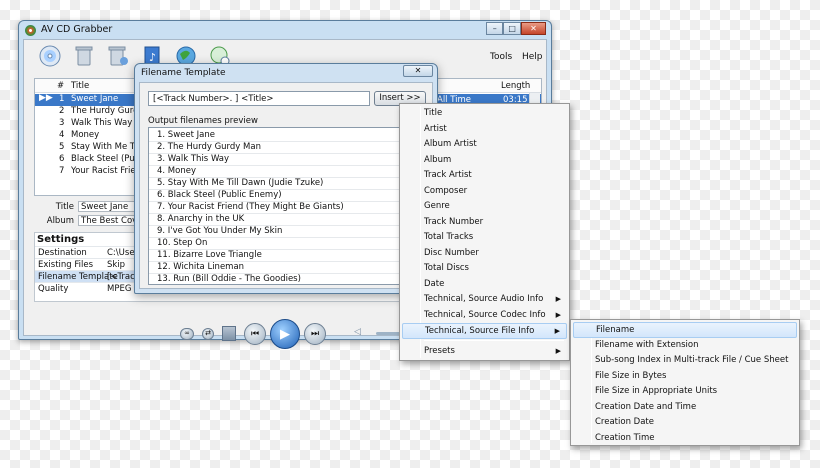 The height and width of the screenshot is (468, 820). Describe the element at coordinates (50, 56) in the screenshot. I see `cd-icon` at that location.